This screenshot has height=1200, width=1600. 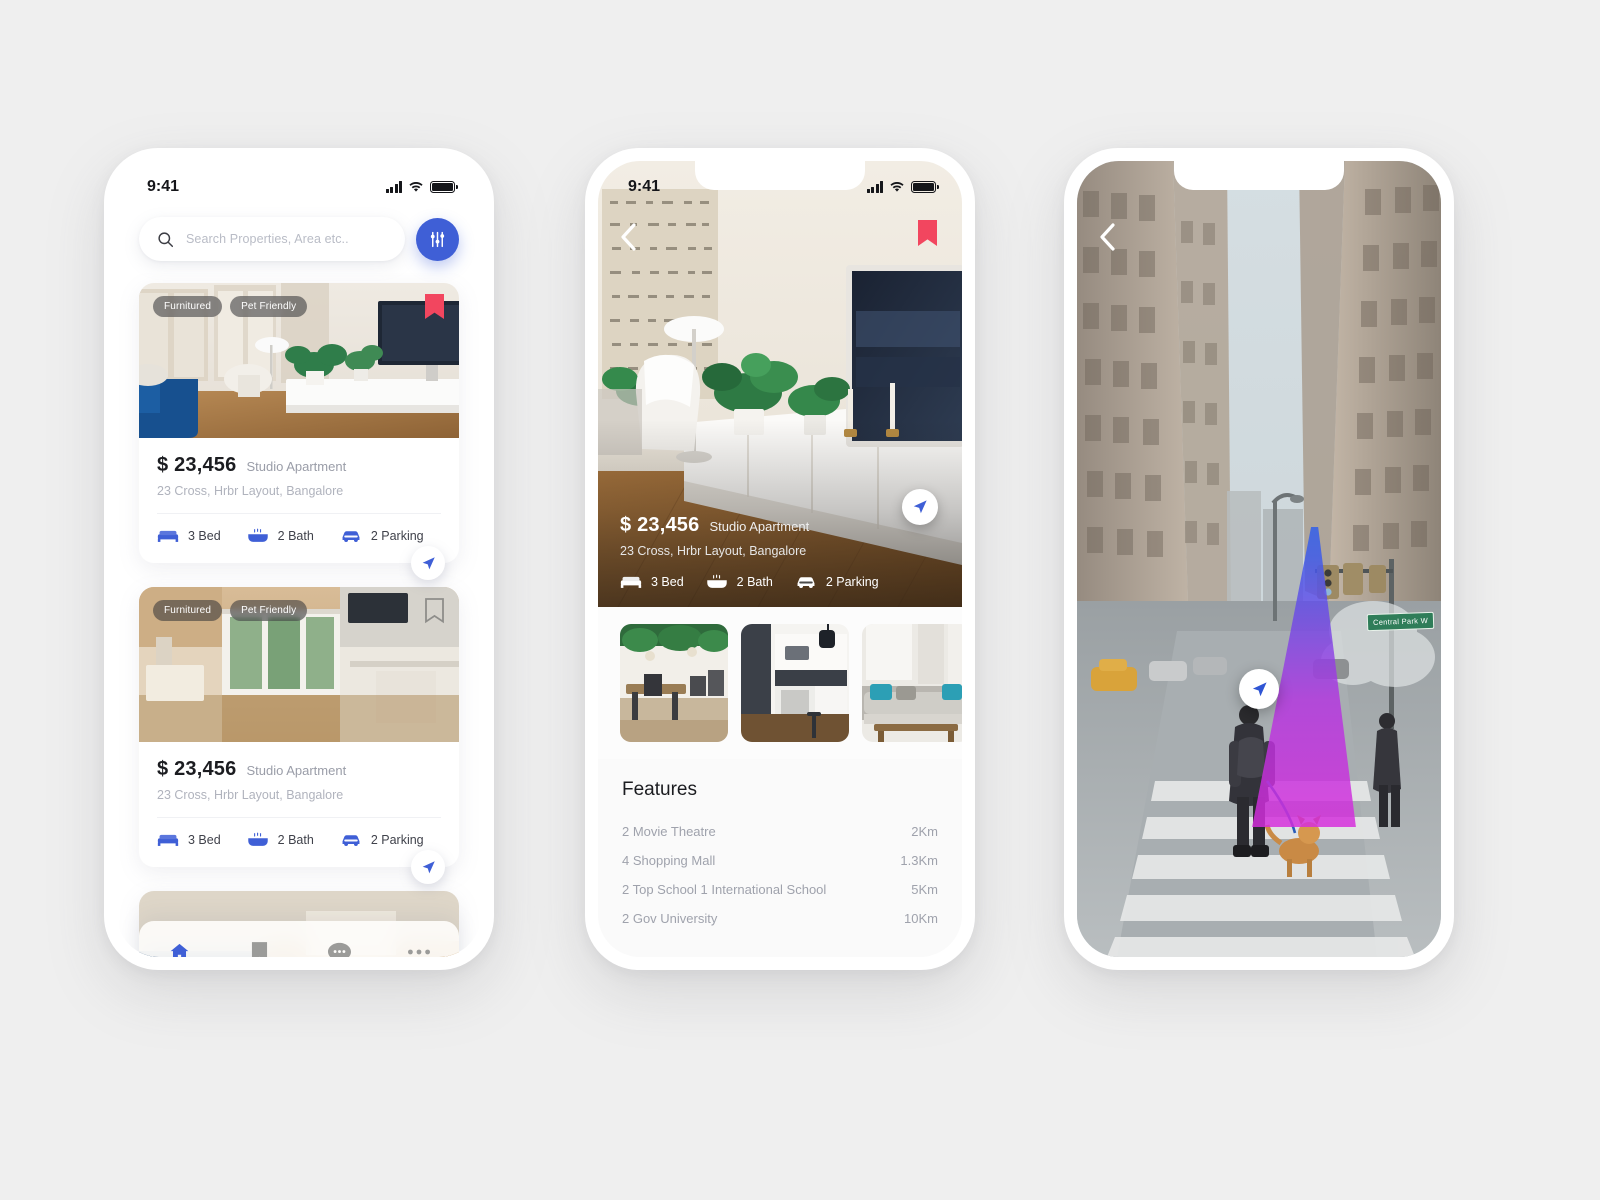 I want to click on sidebar-item-home, so click(x=179, y=943).